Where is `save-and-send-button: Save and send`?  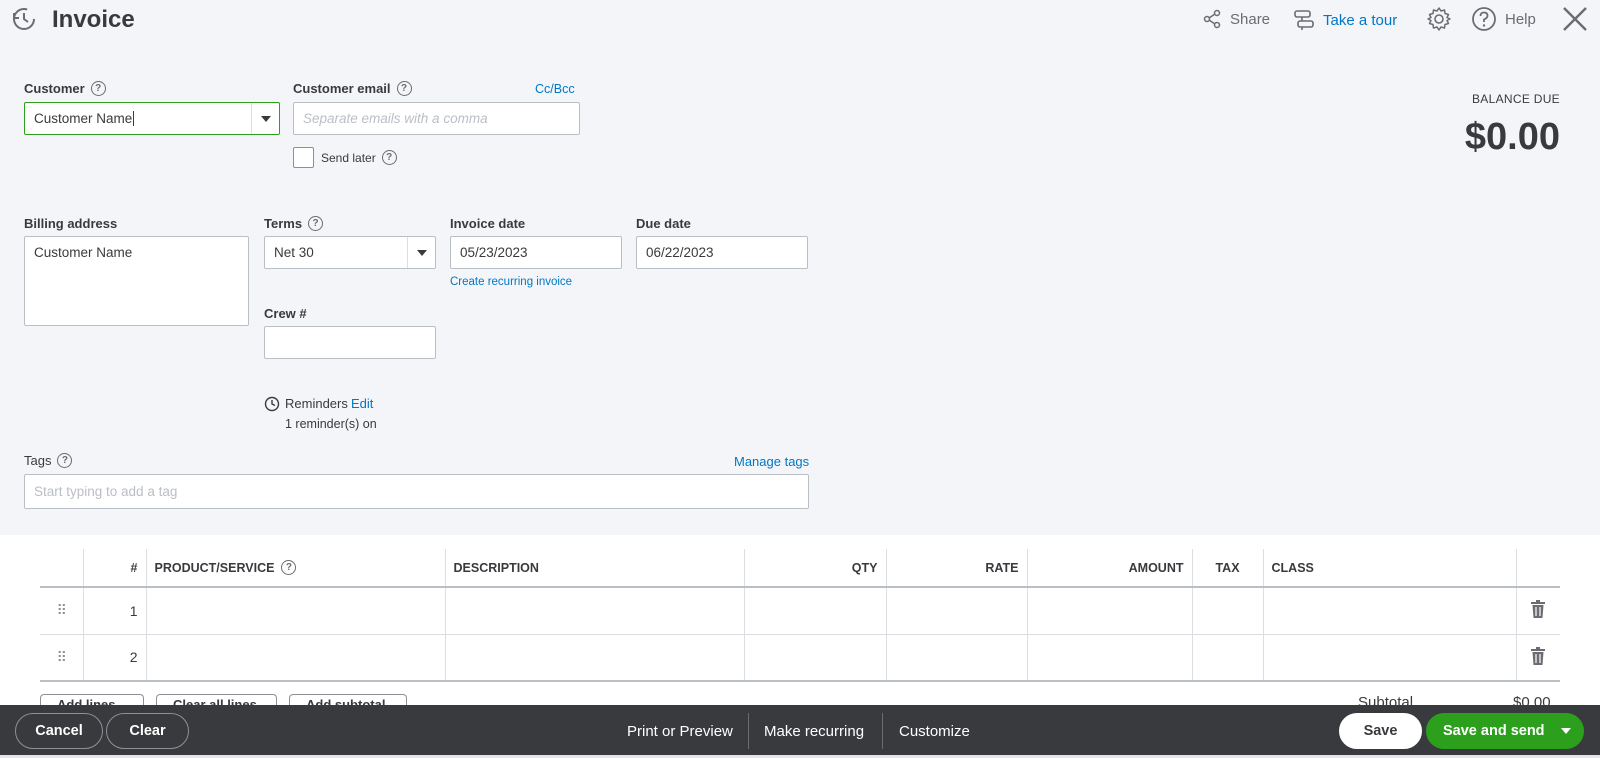
save-and-send-button: Save and send is located at coordinates (1505, 731).